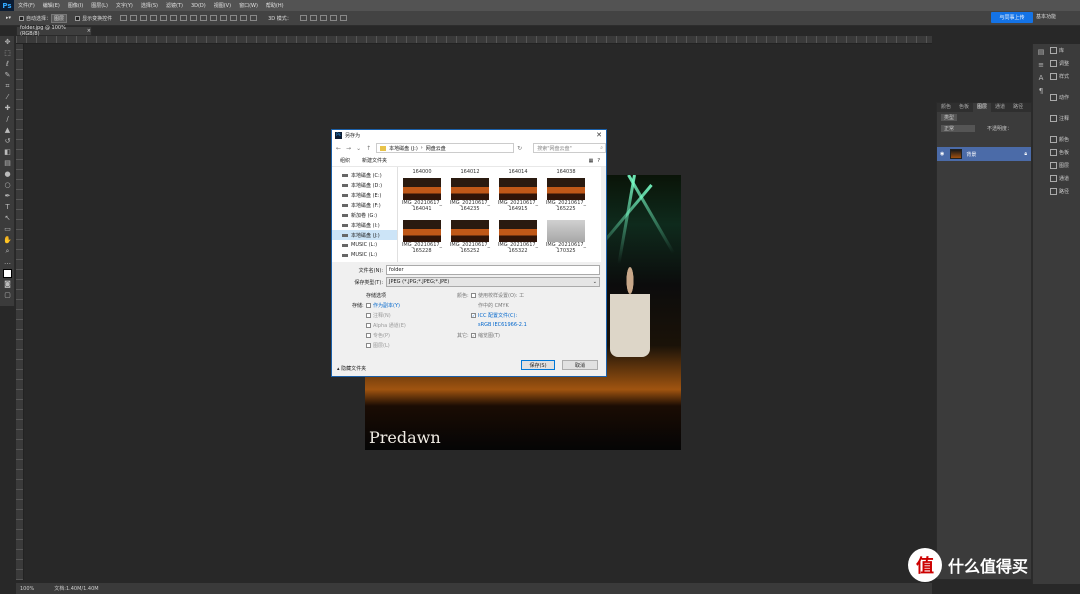 The height and width of the screenshot is (594, 1080). Describe the element at coordinates (473, 335) in the screenshot. I see `thumbnail-checkbox: ✓` at that location.